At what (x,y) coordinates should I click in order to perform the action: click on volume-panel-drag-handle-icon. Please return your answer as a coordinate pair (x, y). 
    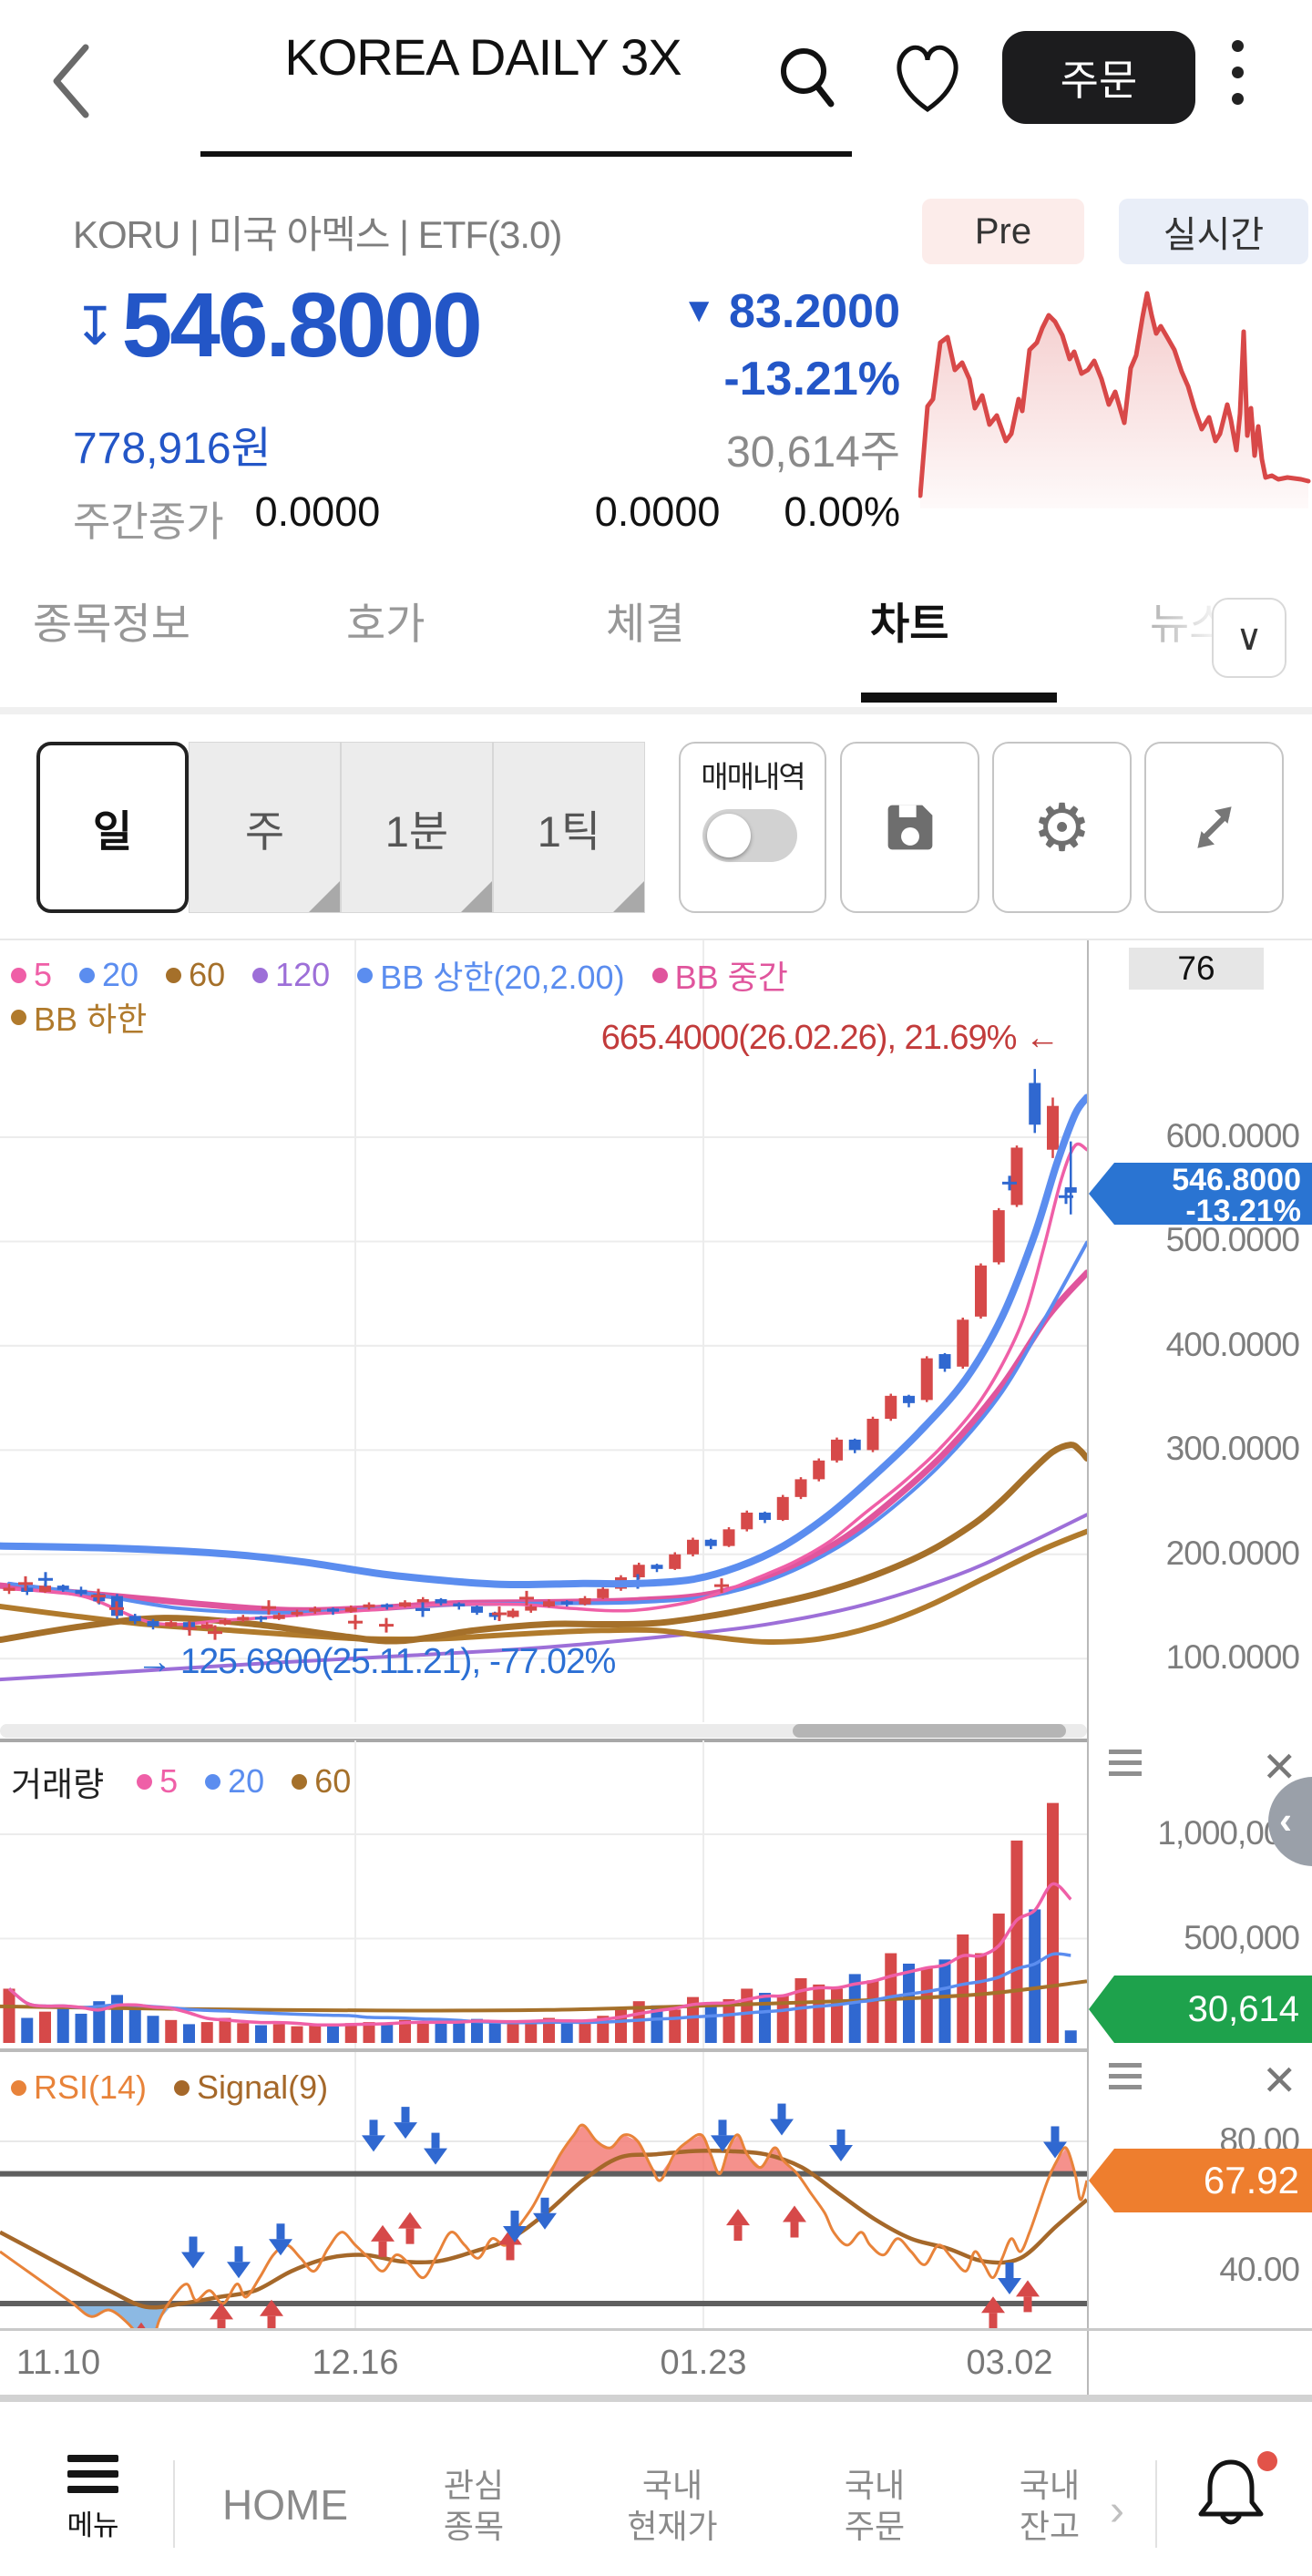
    Looking at the image, I should click on (1126, 1763).